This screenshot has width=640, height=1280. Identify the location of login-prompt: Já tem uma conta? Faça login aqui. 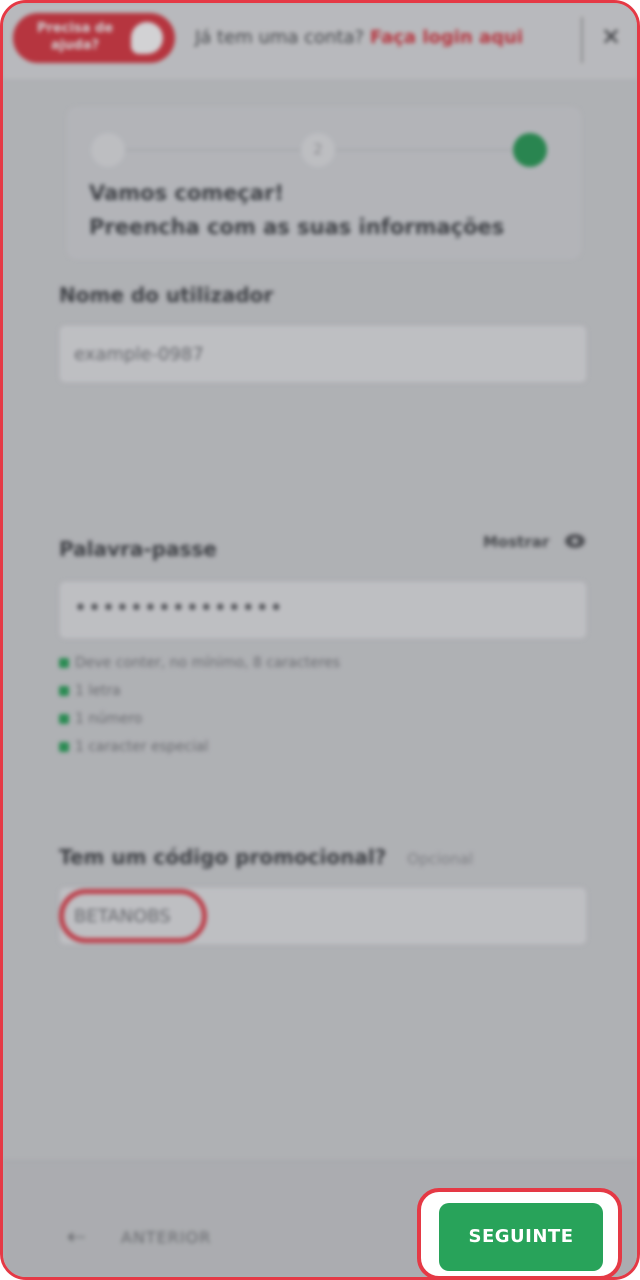
(359, 37).